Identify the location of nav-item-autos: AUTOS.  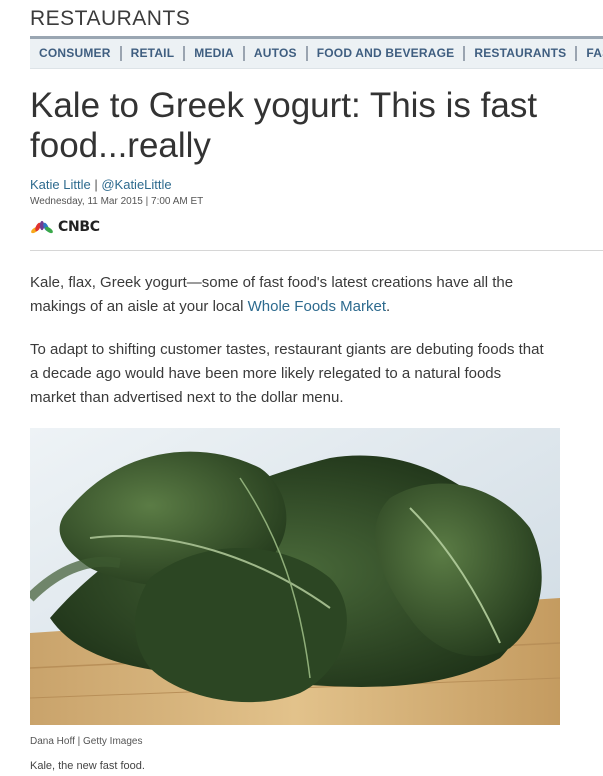
(276, 53).